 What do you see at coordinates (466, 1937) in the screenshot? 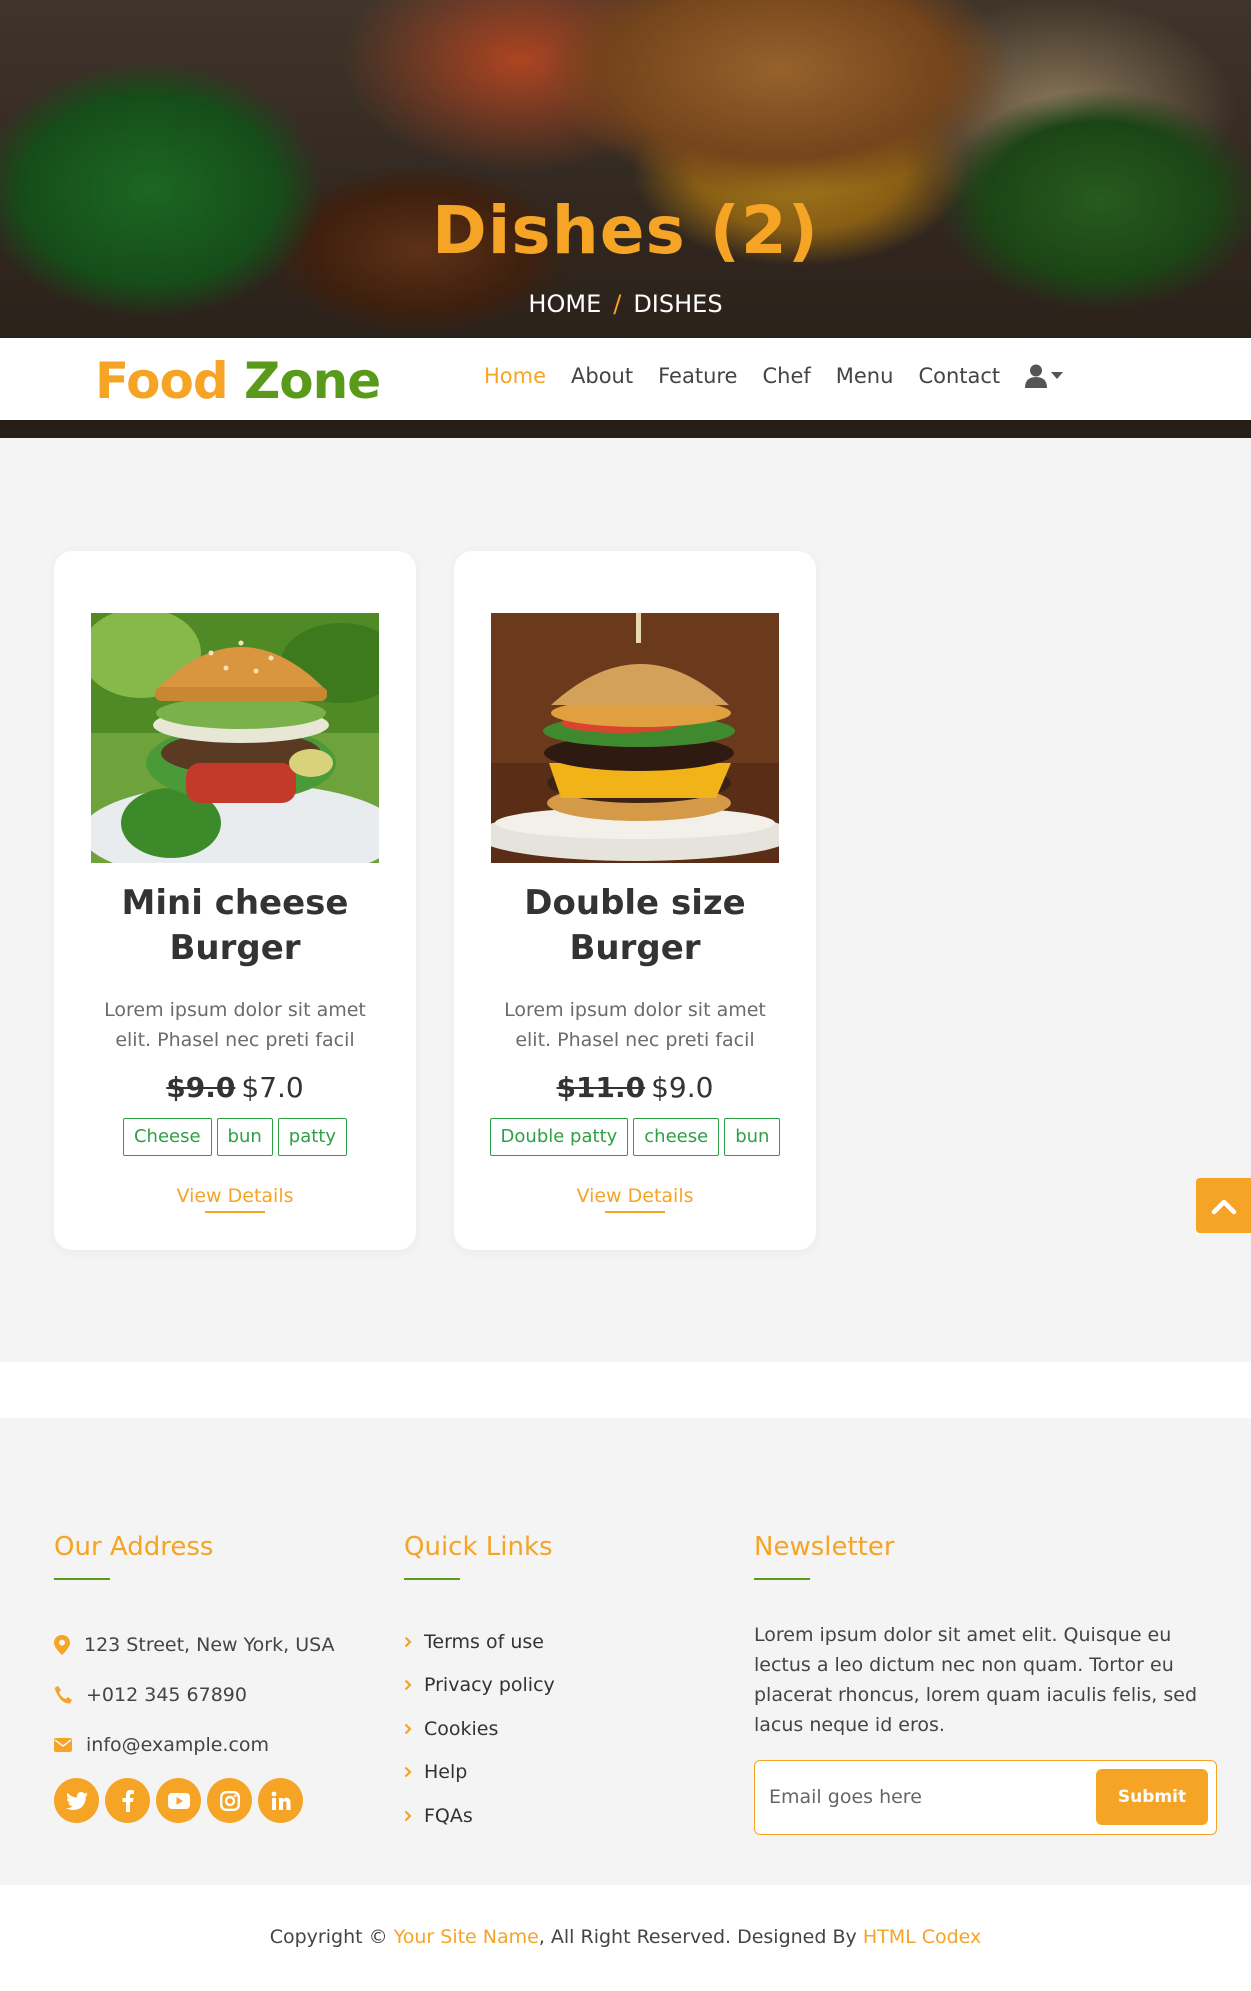
I see `site-name-link: Your Site Name` at bounding box center [466, 1937].